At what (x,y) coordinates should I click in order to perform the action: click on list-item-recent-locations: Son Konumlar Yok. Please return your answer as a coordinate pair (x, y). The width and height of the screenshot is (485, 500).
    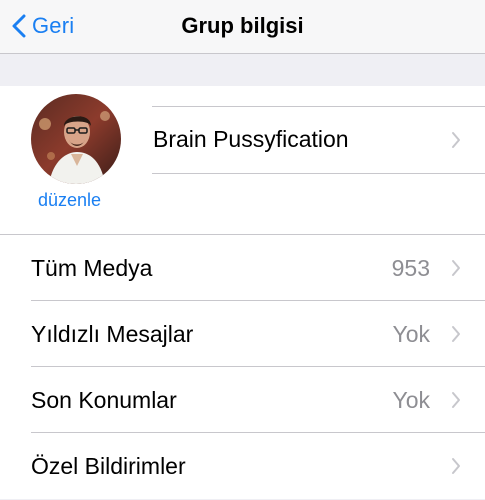
    Looking at the image, I should click on (242, 400).